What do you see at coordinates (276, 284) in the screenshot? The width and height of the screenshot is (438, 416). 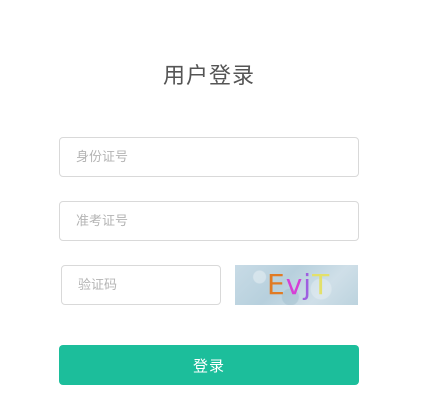 I see `captcha-char: E` at bounding box center [276, 284].